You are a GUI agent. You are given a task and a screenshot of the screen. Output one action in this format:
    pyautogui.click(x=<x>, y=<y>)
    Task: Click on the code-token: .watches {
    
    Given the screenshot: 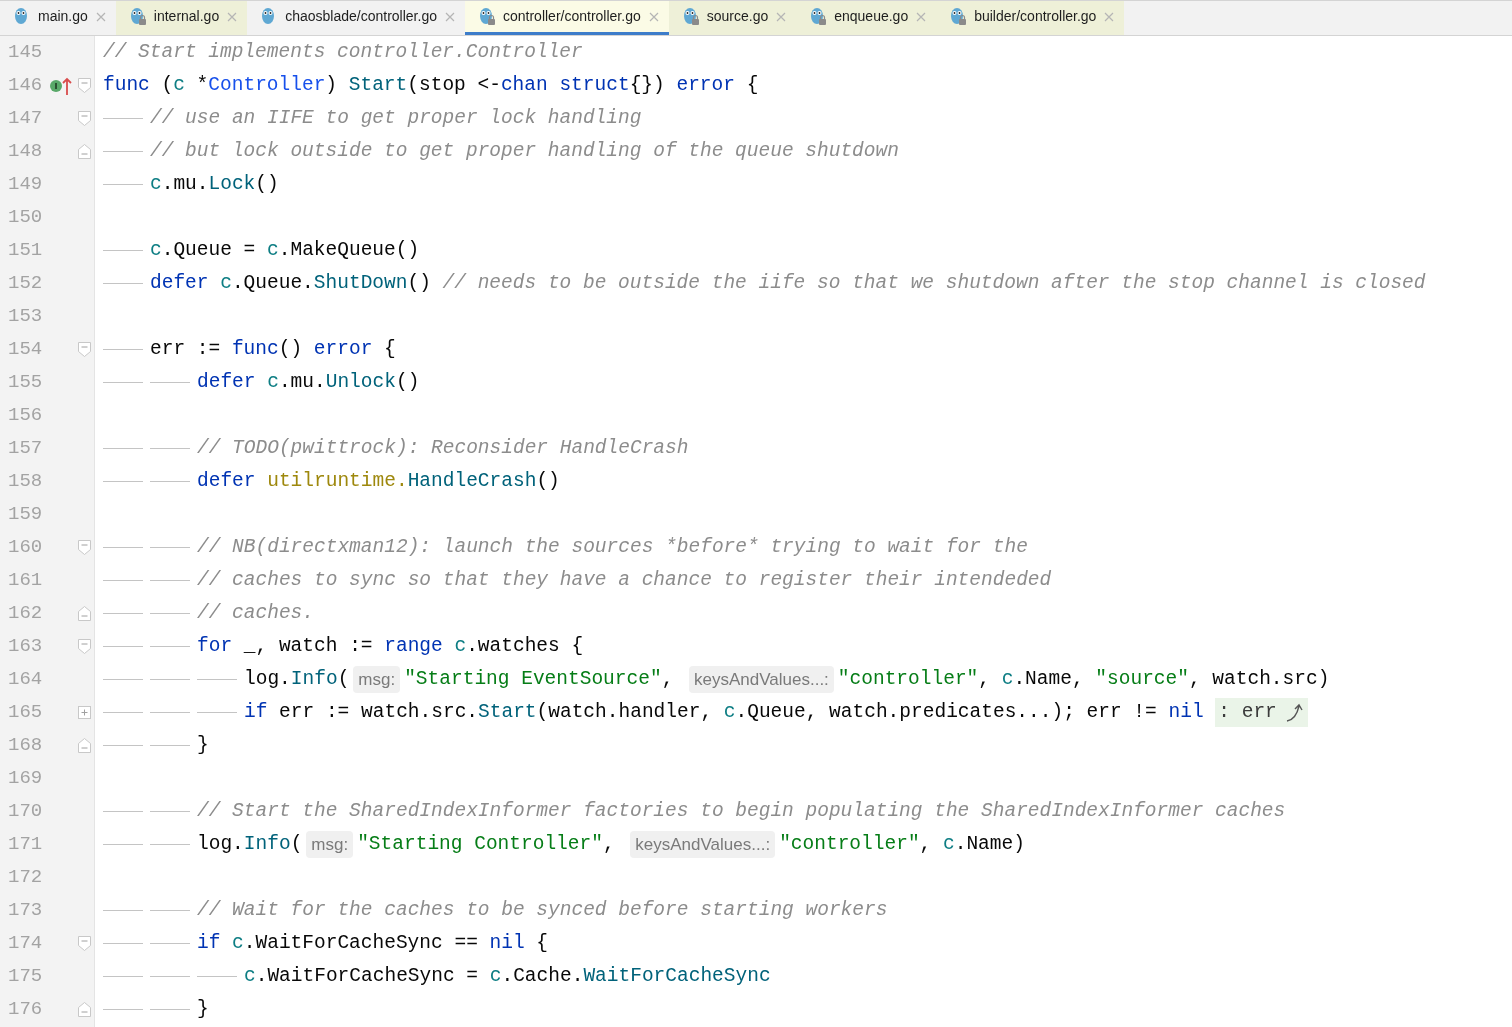 What is the action you would take?
    pyautogui.click(x=525, y=646)
    